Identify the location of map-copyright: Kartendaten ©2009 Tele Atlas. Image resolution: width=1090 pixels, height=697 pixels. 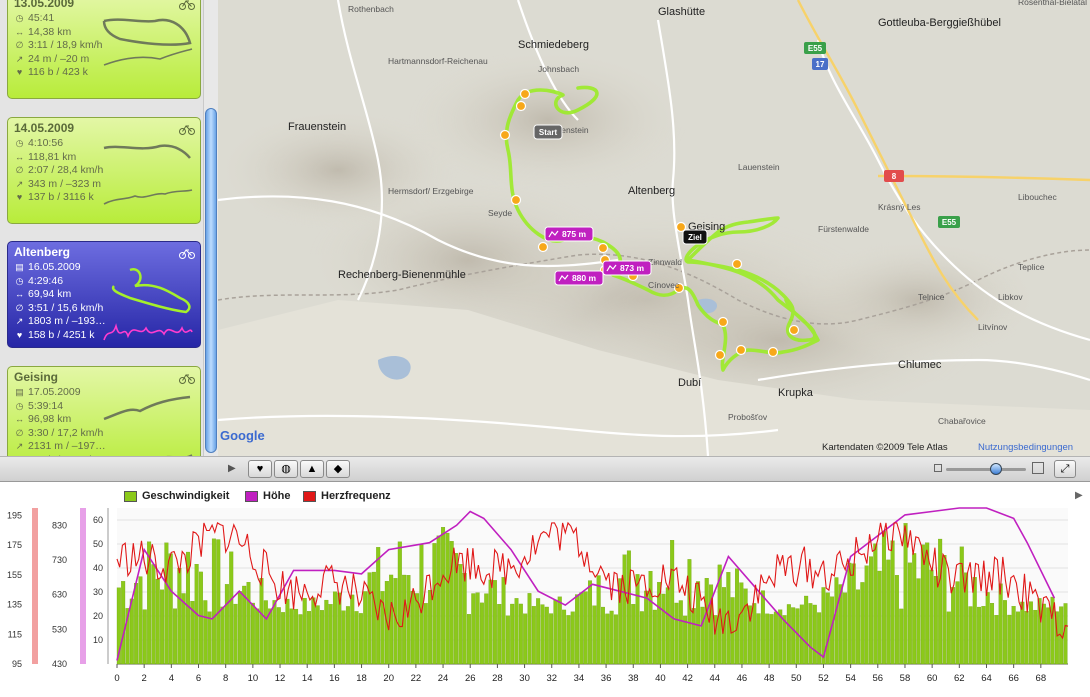
(885, 447).